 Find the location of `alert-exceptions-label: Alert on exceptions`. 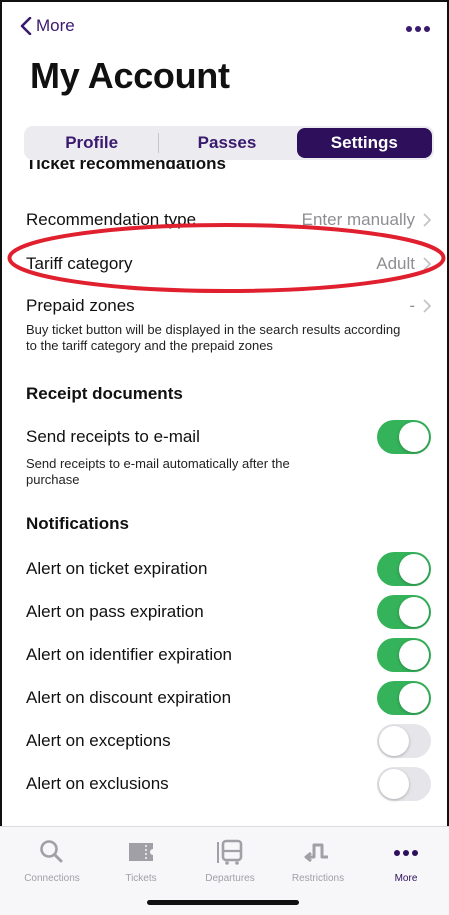

alert-exceptions-label: Alert on exceptions is located at coordinates (98, 740).